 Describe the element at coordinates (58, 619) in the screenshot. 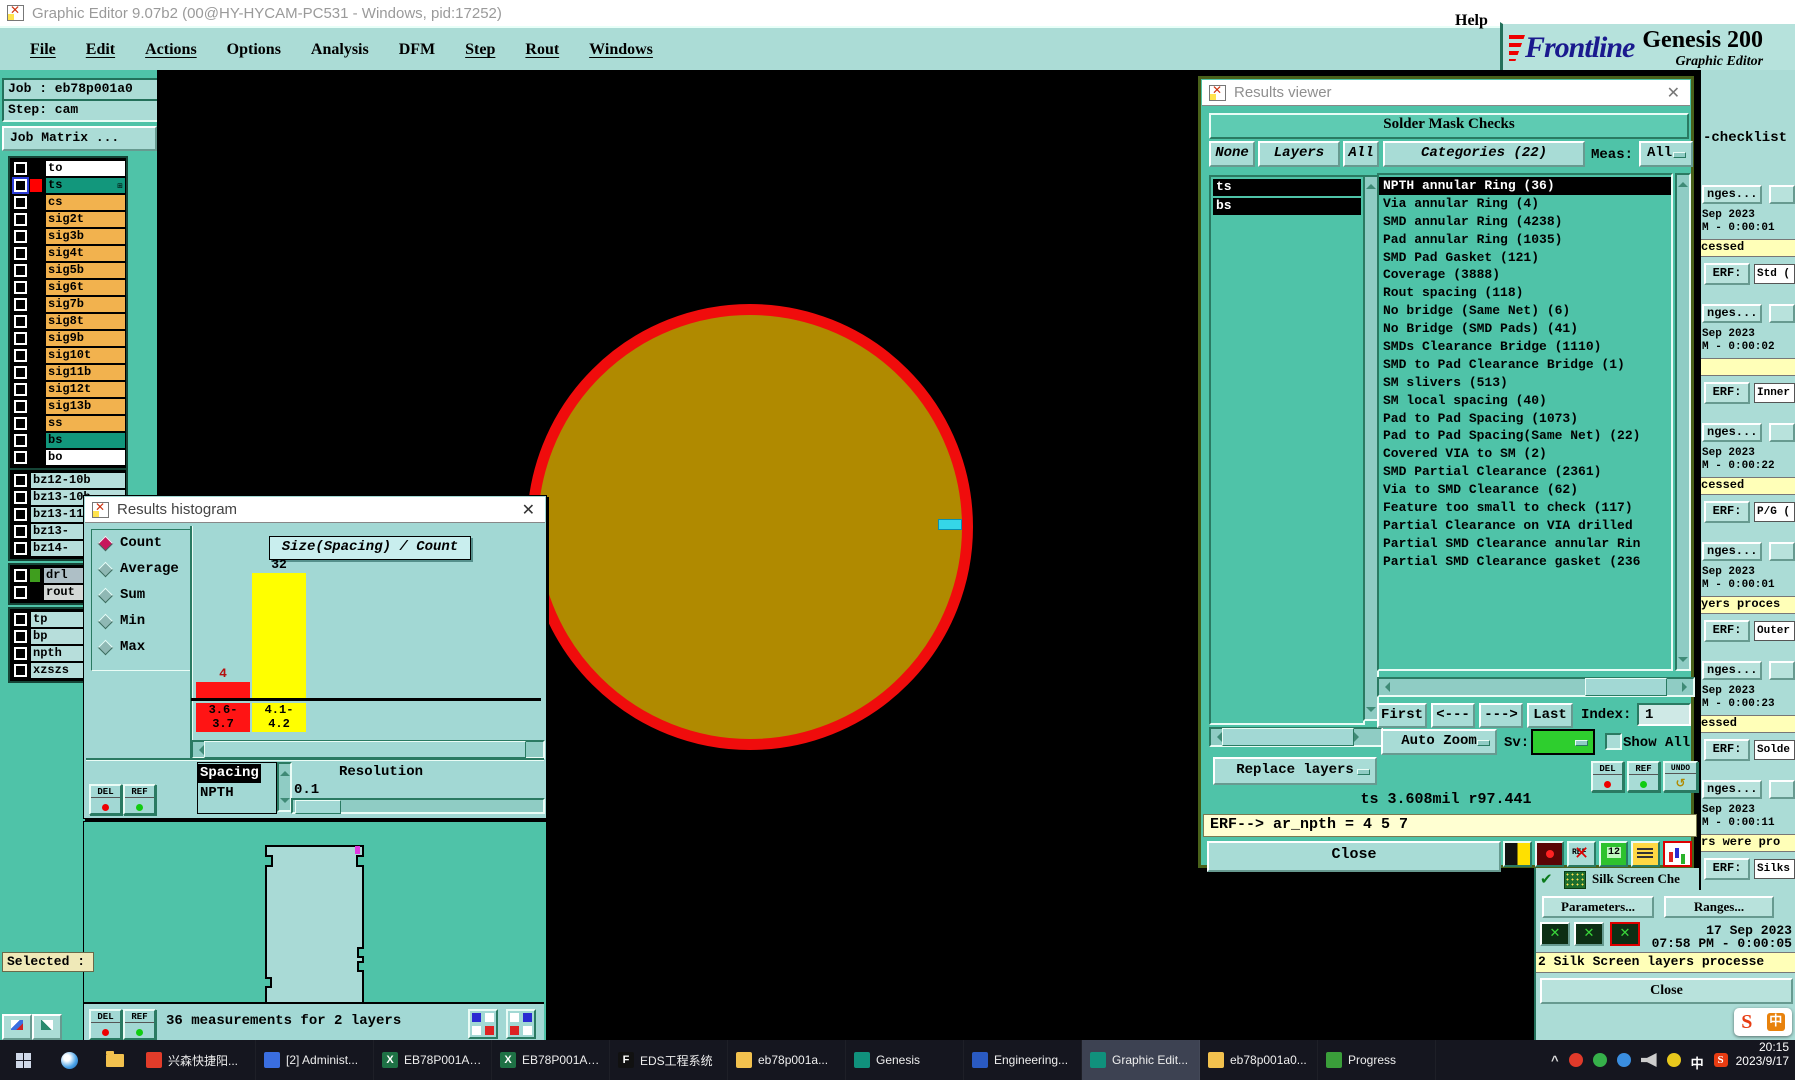

I see `layer-label: tp` at that location.